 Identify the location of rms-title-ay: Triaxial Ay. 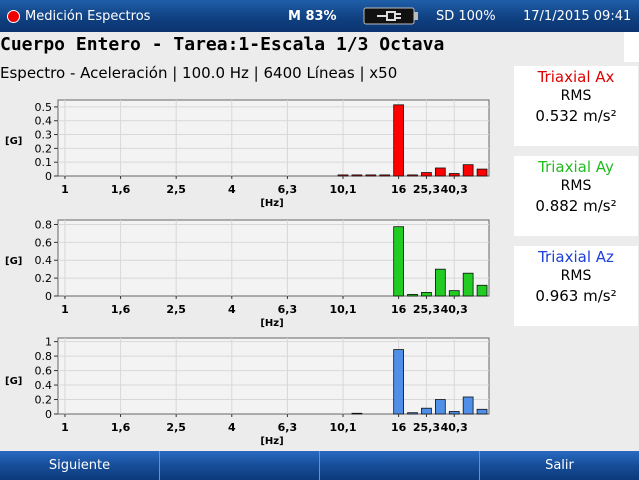
(576, 167).